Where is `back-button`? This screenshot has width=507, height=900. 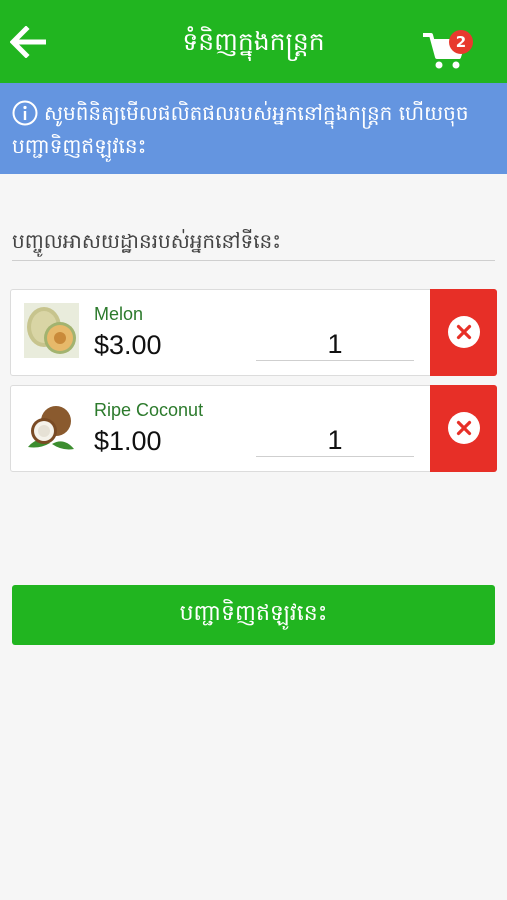 back-button is located at coordinates (28, 42).